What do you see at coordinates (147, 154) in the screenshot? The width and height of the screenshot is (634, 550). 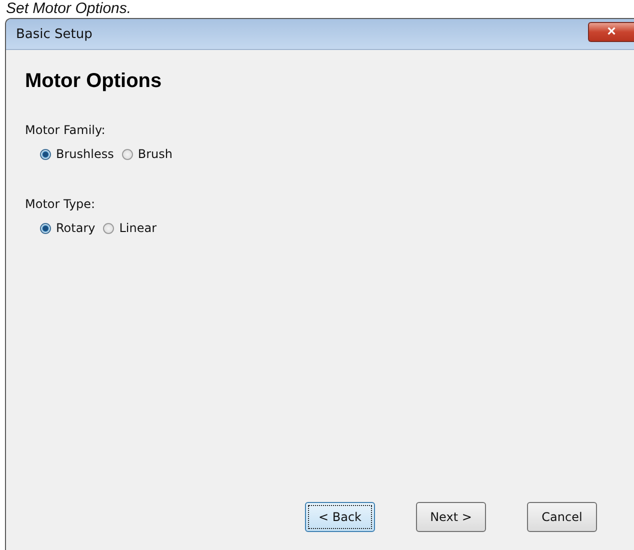 I see `radio-option: Brush` at bounding box center [147, 154].